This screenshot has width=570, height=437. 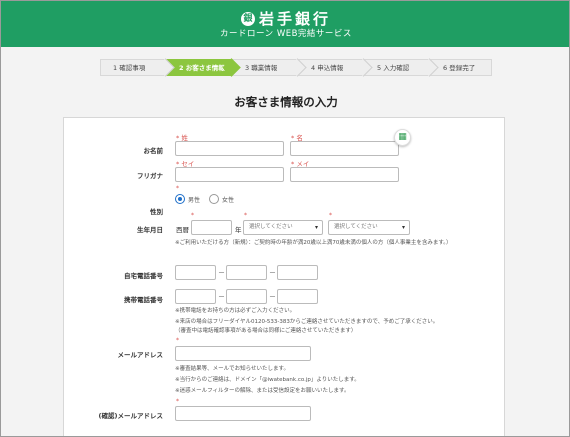 I want to click on home-phone-part2-input, so click(x=246, y=272).